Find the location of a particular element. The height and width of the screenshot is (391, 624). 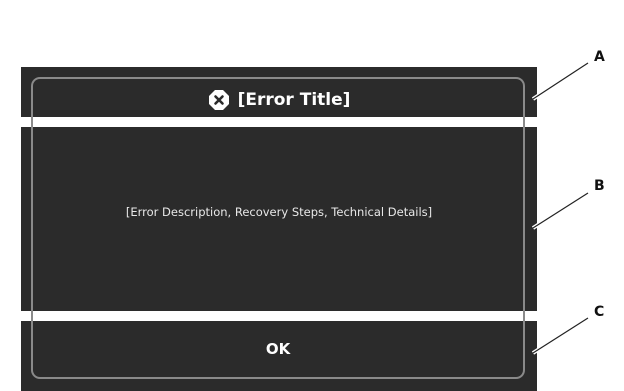

callout-line-a is located at coordinates (560, 81).